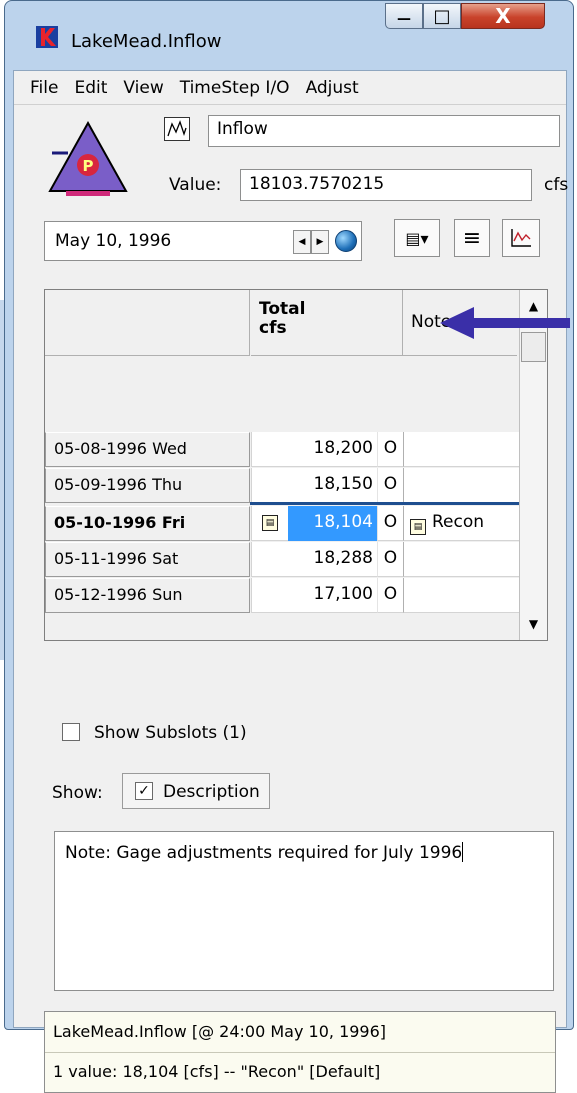  Describe the element at coordinates (195, 185) in the screenshot. I see `value-label: Value:` at that location.